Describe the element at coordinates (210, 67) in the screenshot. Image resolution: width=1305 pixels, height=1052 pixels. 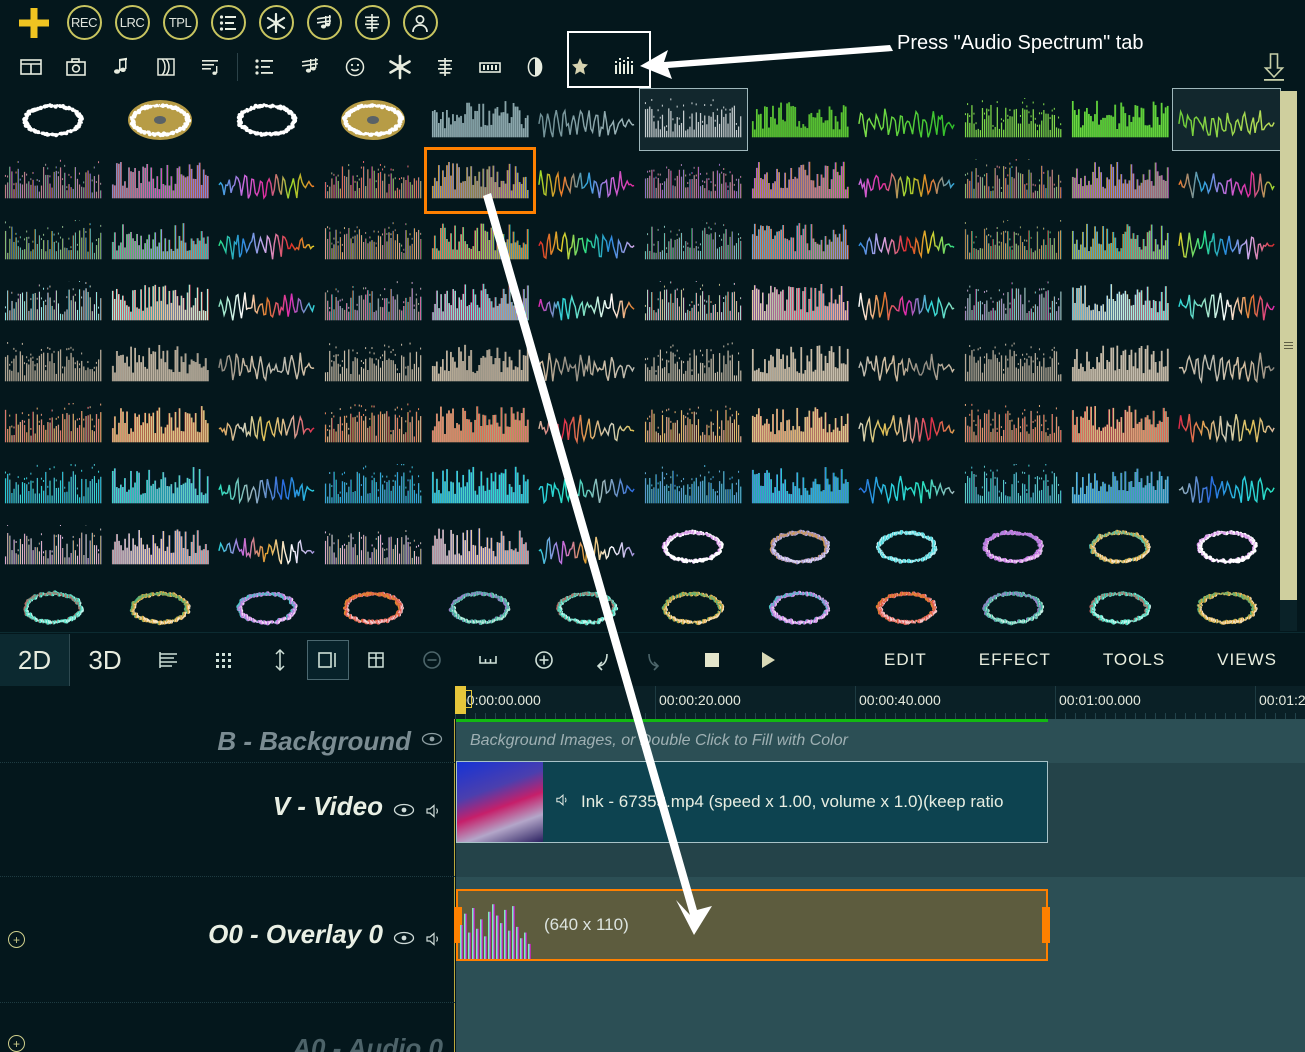
I see `tab-playlist-note` at that location.